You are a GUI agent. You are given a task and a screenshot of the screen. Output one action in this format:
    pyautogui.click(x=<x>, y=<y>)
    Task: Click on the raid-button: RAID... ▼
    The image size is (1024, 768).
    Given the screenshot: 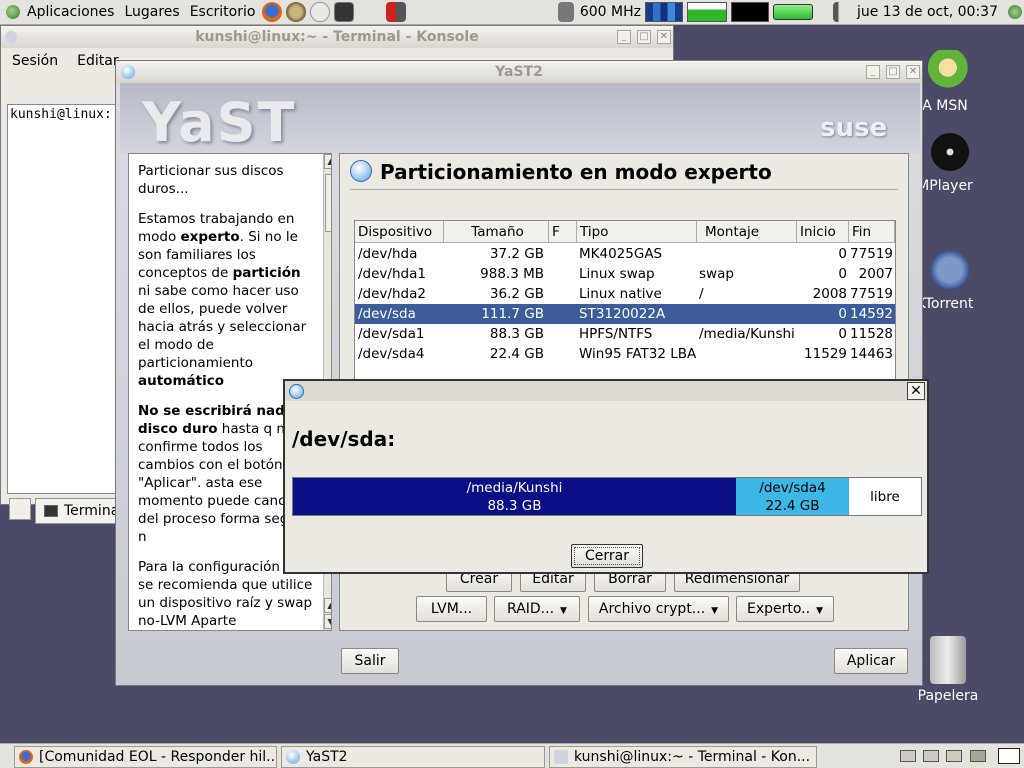 What is the action you would take?
    pyautogui.click(x=537, y=609)
    